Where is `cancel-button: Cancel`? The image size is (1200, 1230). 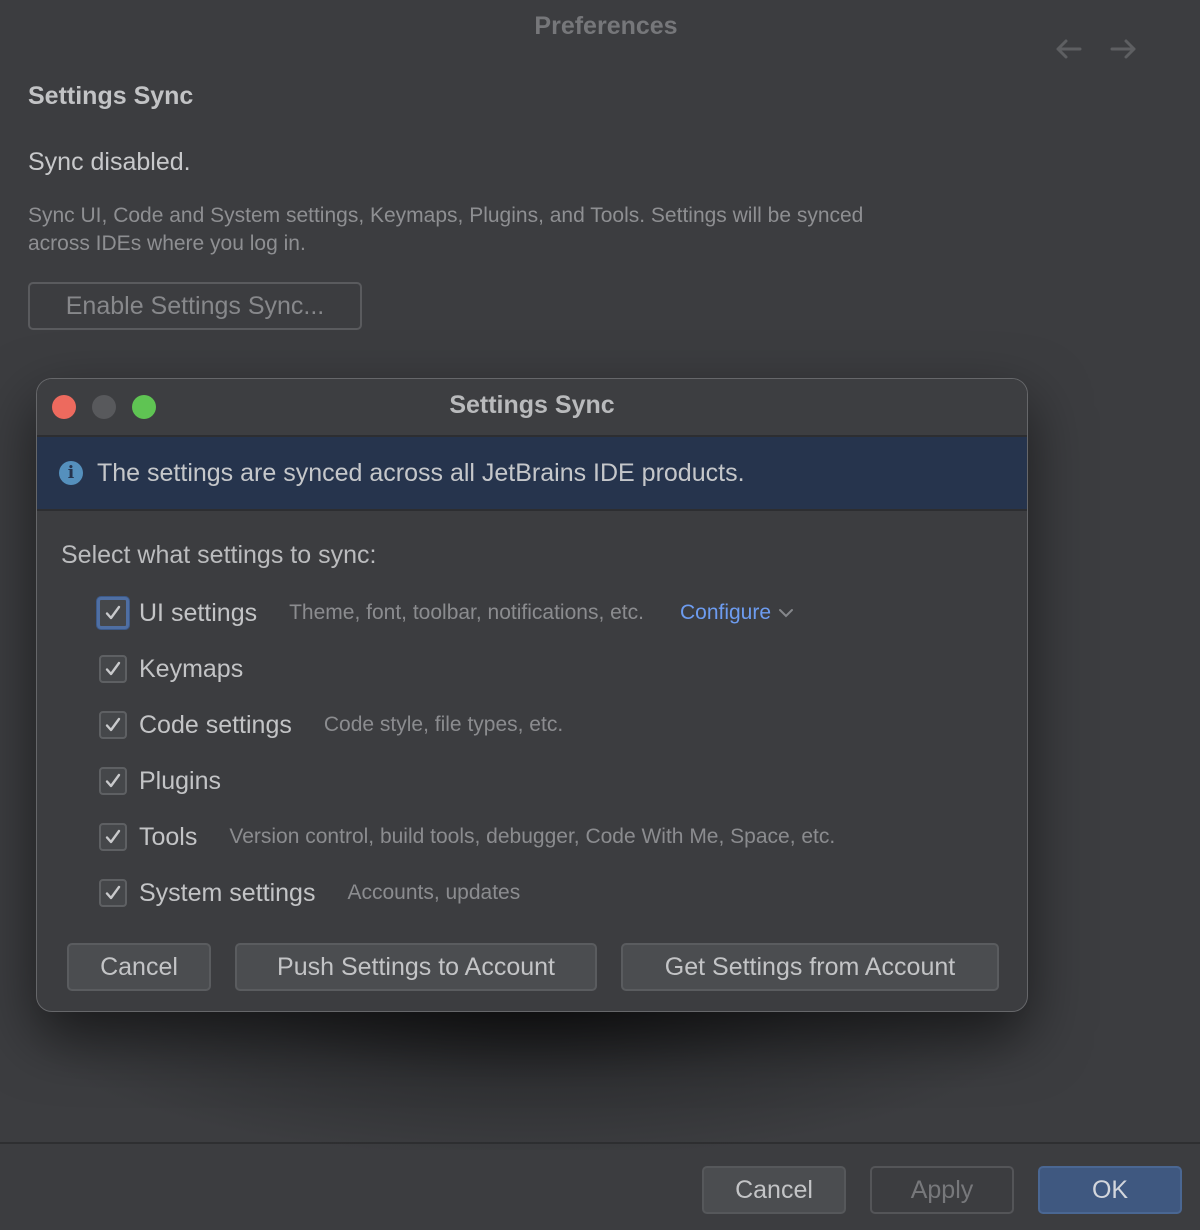
cancel-button: Cancel is located at coordinates (774, 1190).